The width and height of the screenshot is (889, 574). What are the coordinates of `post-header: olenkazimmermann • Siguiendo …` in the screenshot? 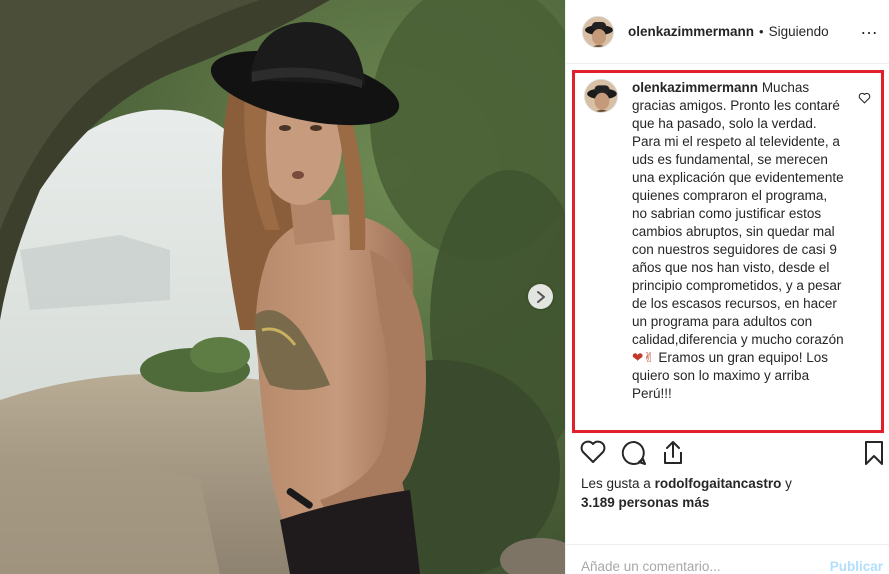 It's located at (727, 32).